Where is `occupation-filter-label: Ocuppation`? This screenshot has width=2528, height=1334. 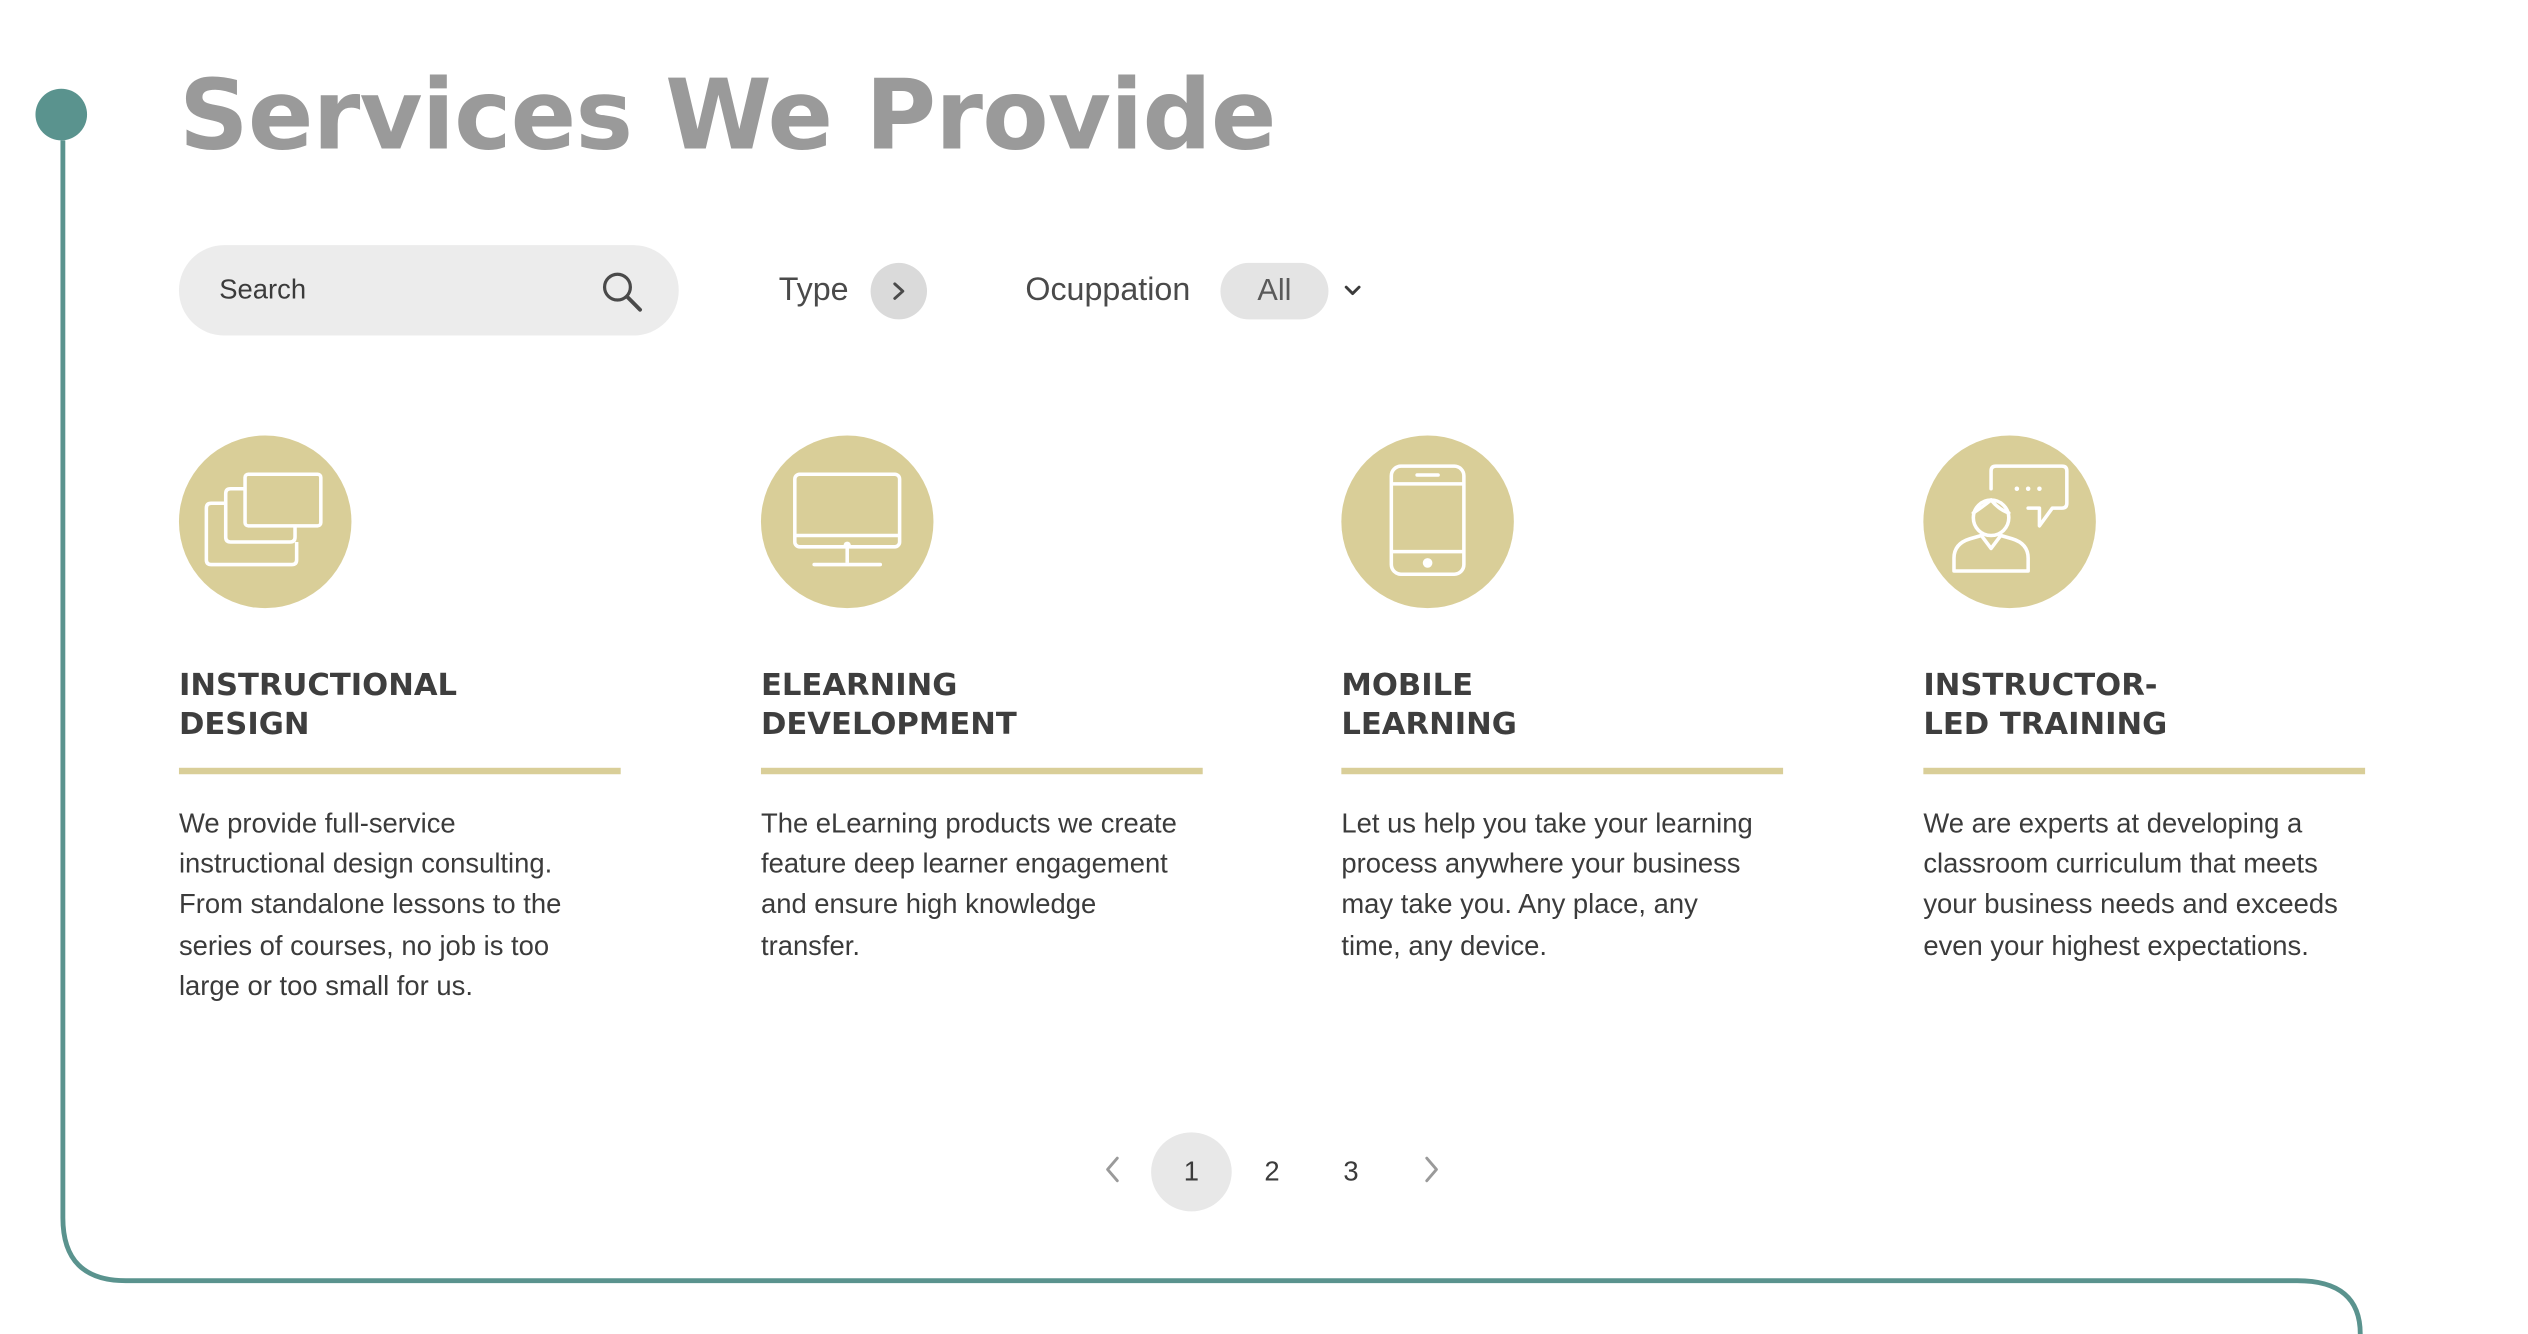 occupation-filter-label: Ocuppation is located at coordinates (1108, 290).